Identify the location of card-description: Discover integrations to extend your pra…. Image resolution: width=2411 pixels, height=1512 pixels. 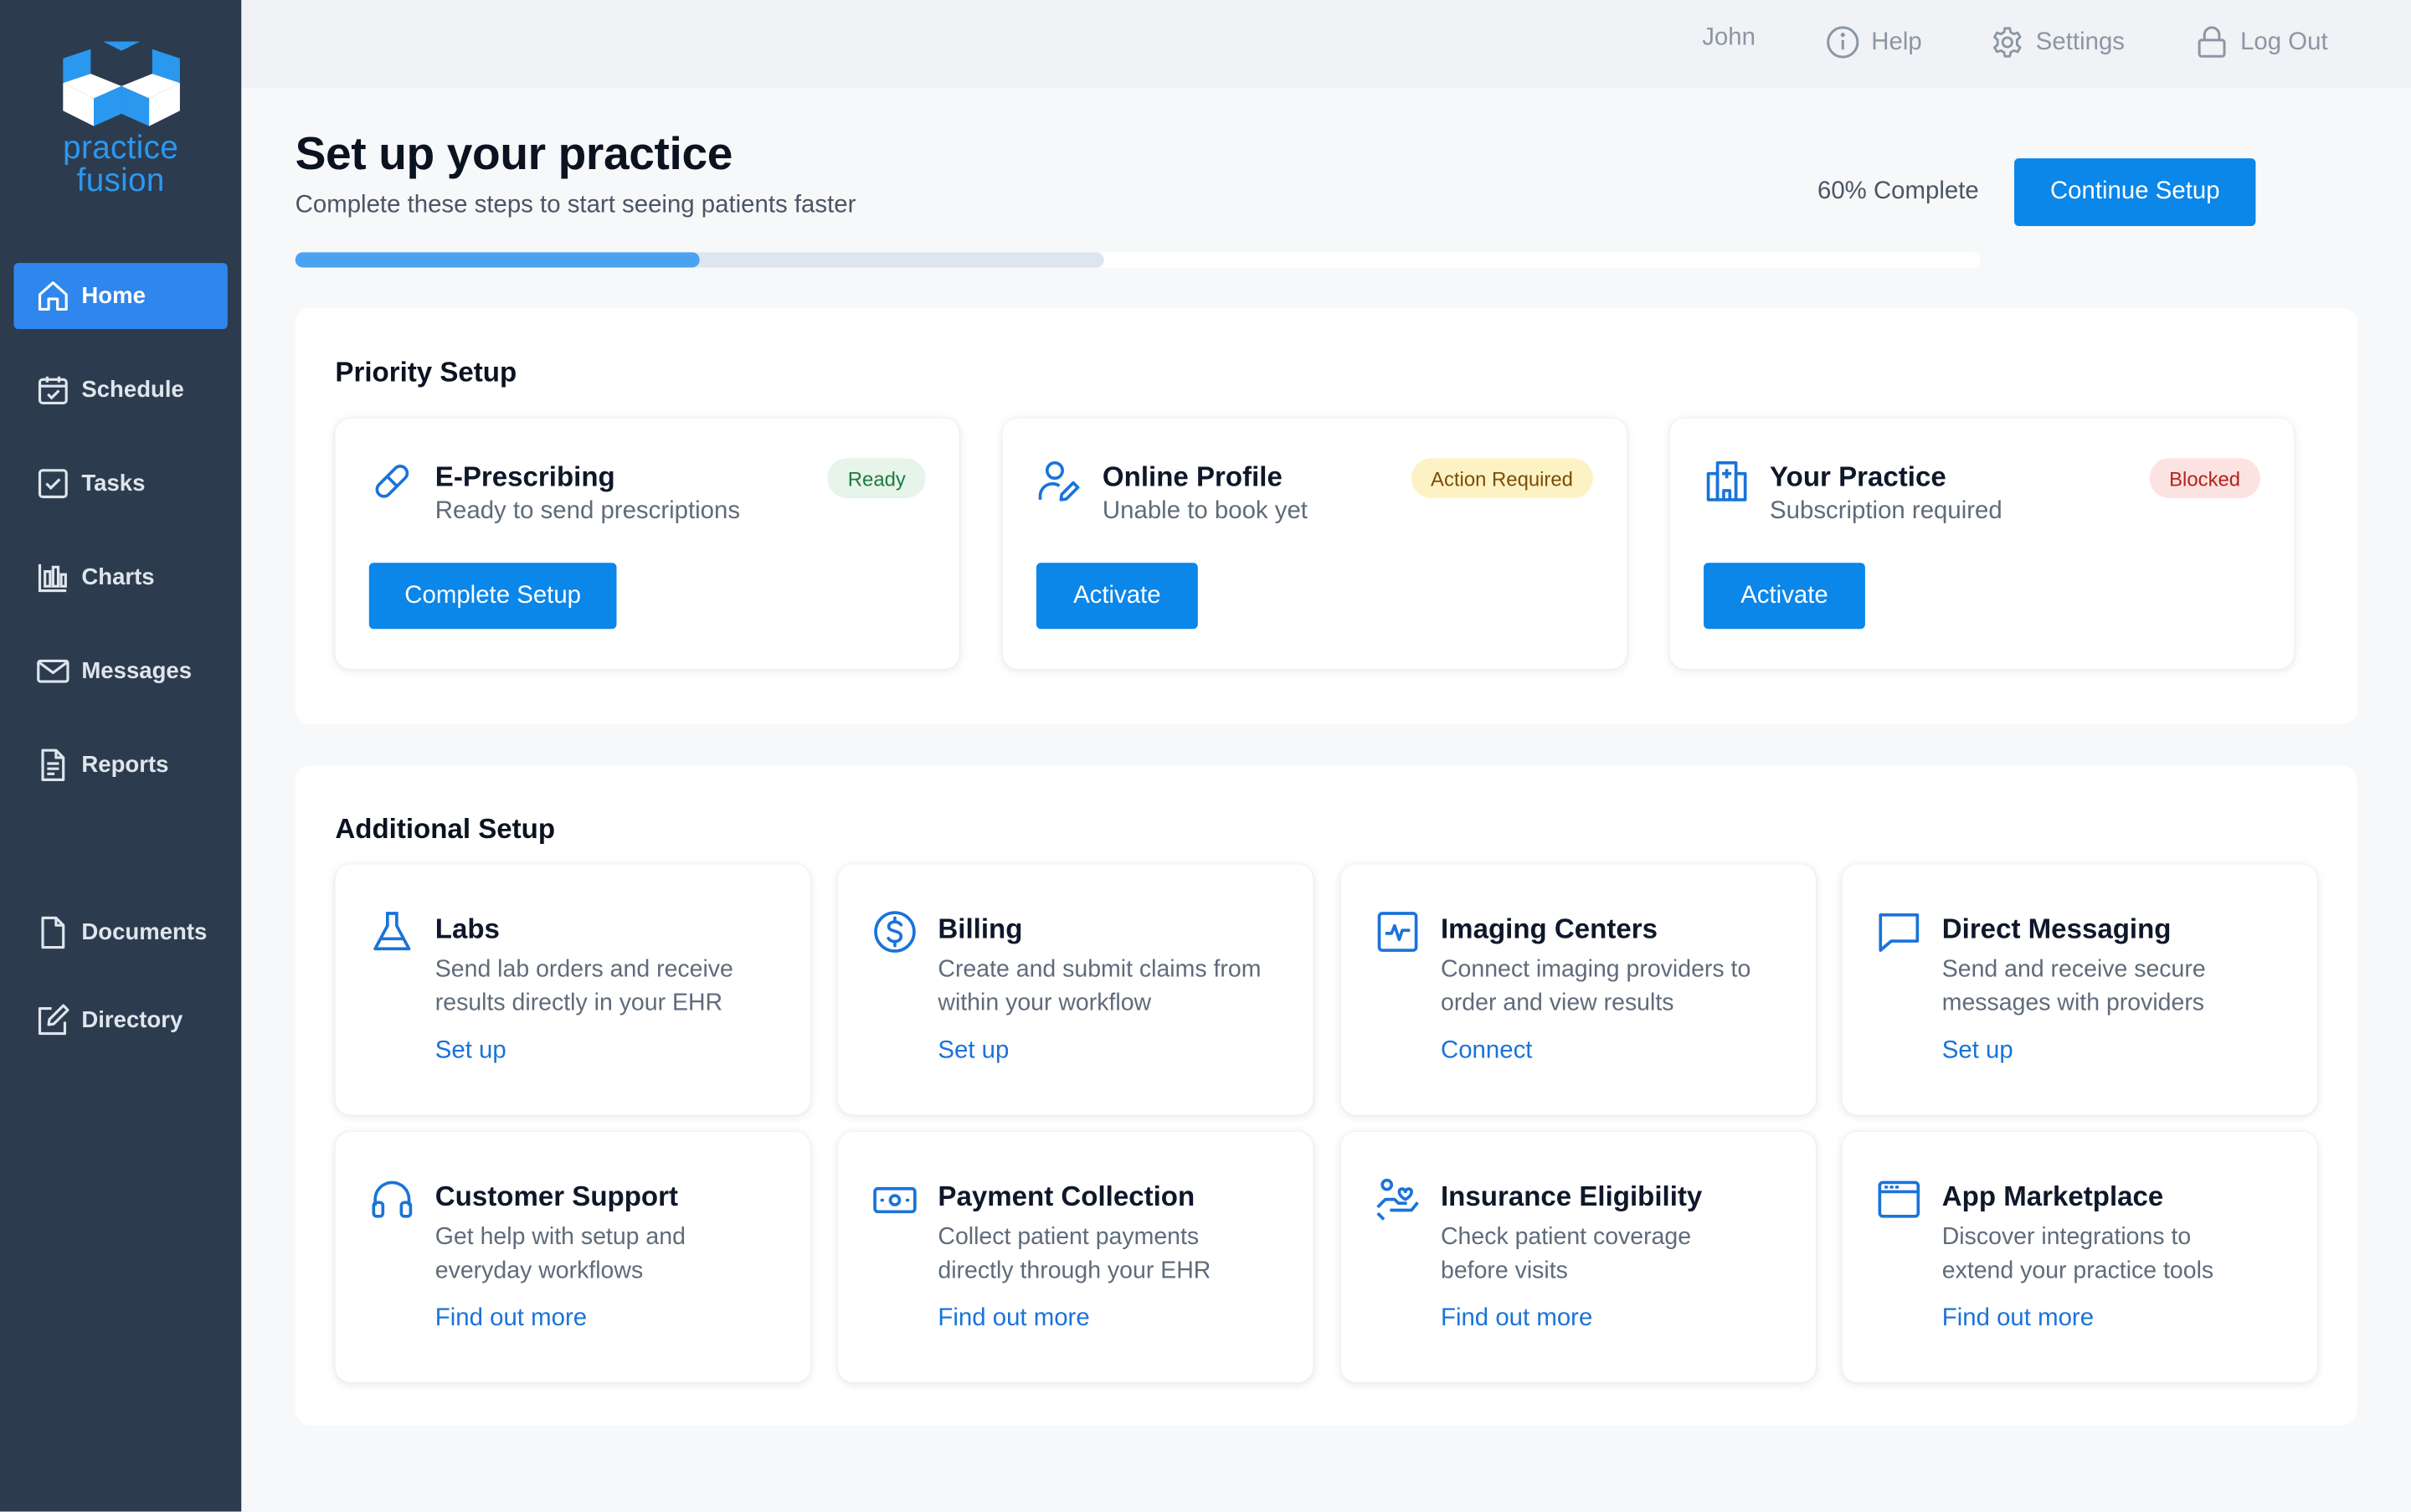
(2126, 1254).